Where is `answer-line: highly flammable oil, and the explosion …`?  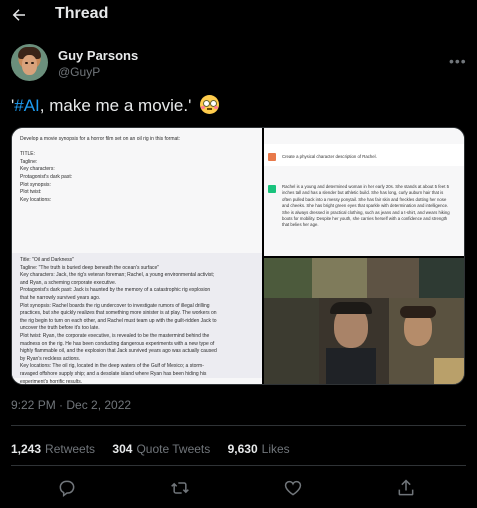 answer-line: highly flammable oil, and the explosion … is located at coordinates (118, 351).